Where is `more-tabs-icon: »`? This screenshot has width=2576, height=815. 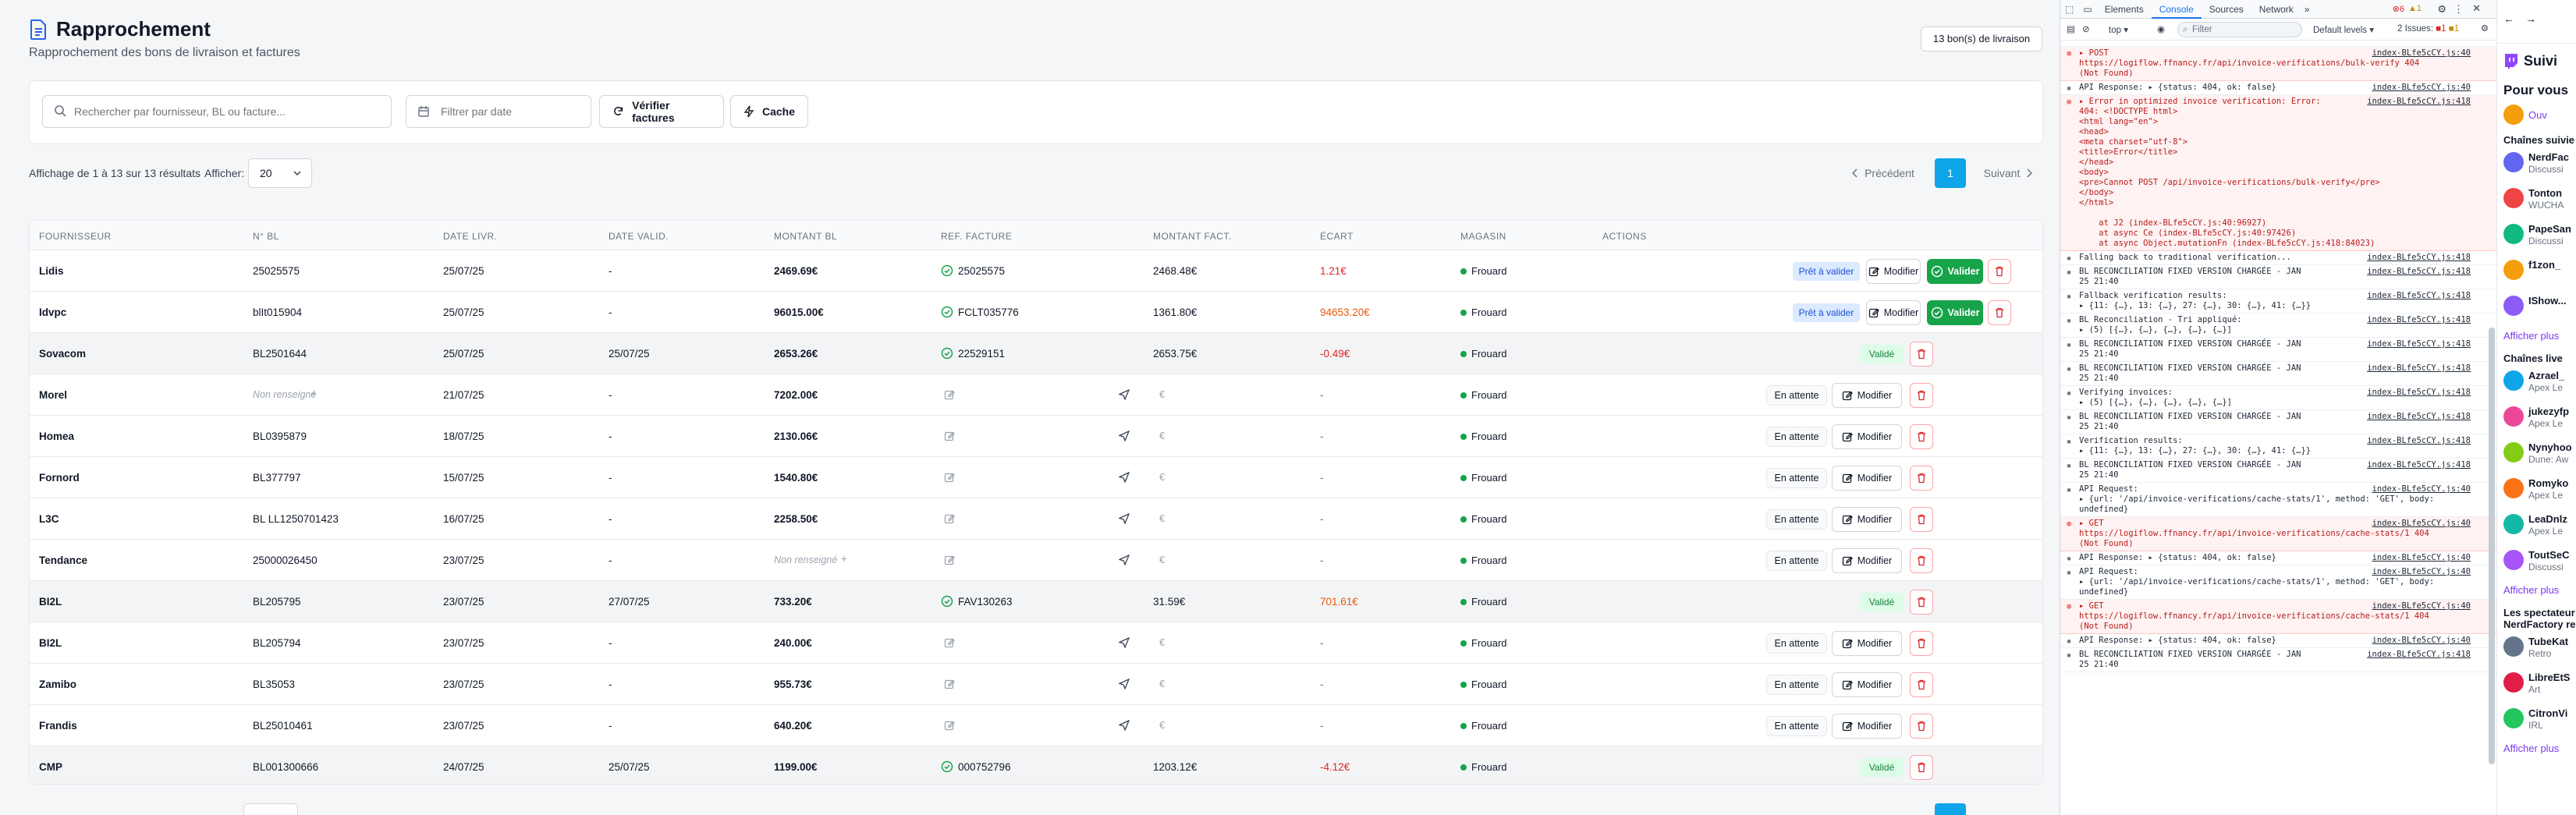 more-tabs-icon: » is located at coordinates (2307, 9).